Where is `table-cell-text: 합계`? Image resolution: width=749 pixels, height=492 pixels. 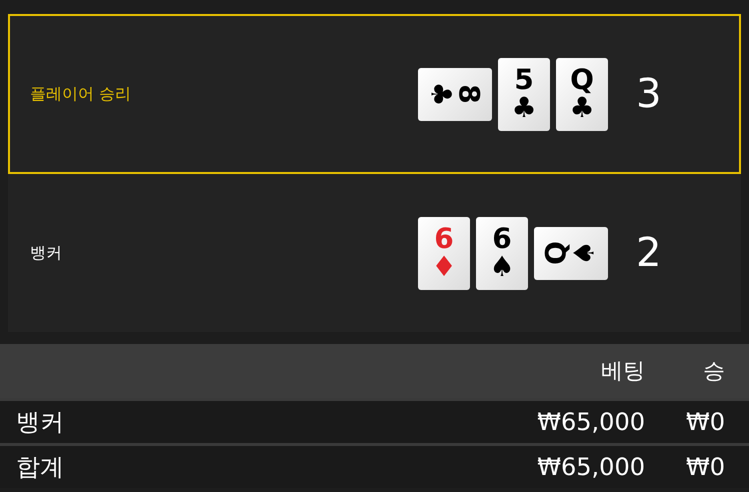
table-cell-text: 합계 is located at coordinates (40, 467).